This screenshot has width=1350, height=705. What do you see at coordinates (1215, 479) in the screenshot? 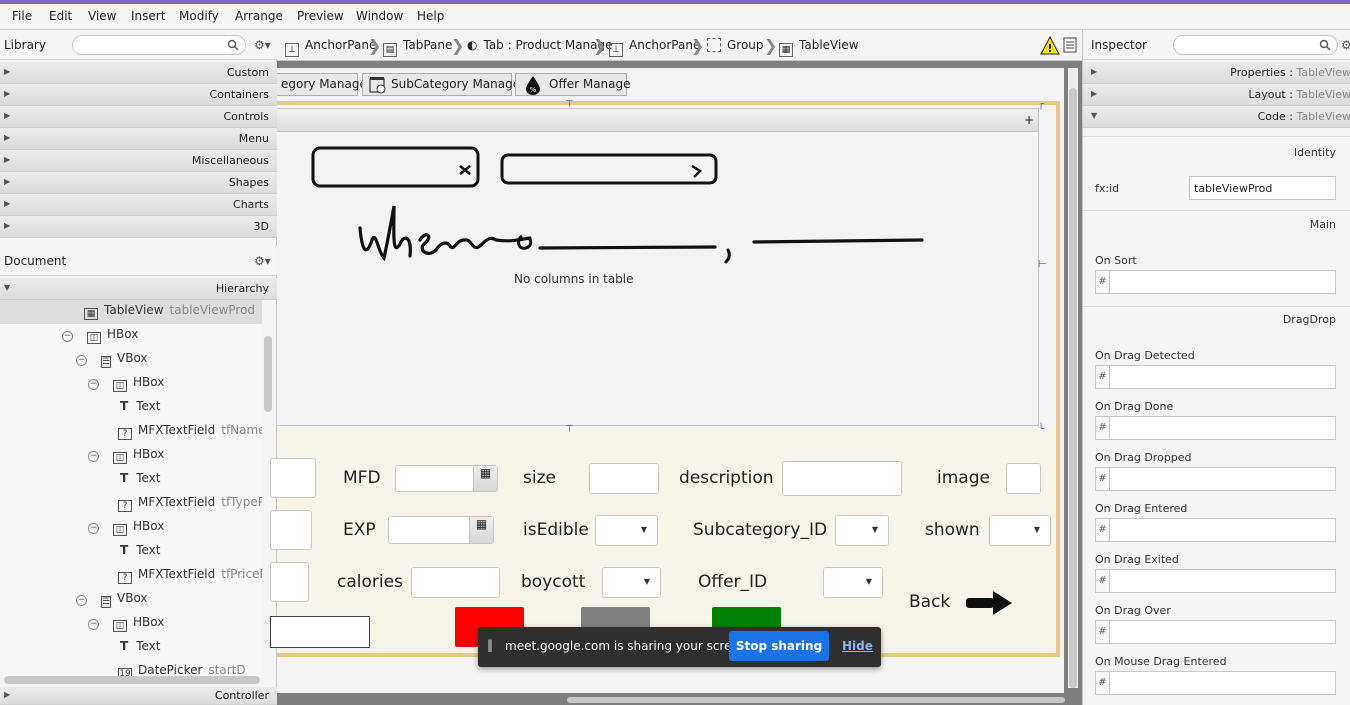
I see `on-drag-dropped-field: #` at bounding box center [1215, 479].